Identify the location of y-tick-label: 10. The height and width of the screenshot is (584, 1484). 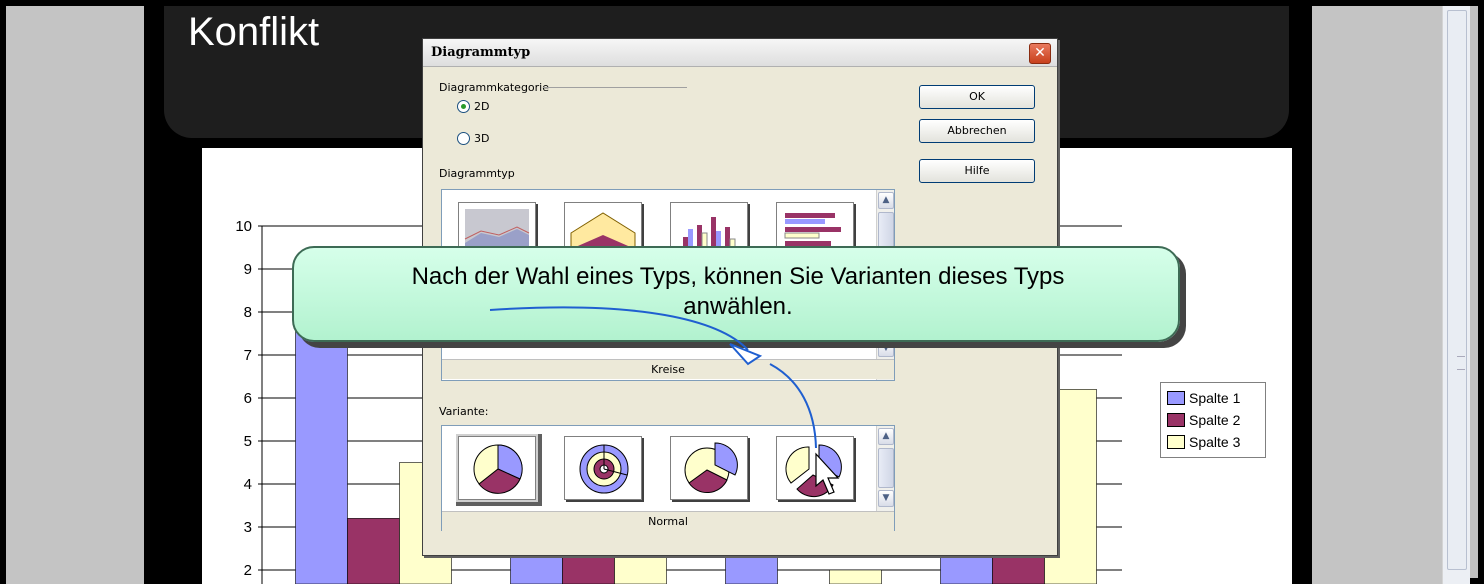
(243, 226).